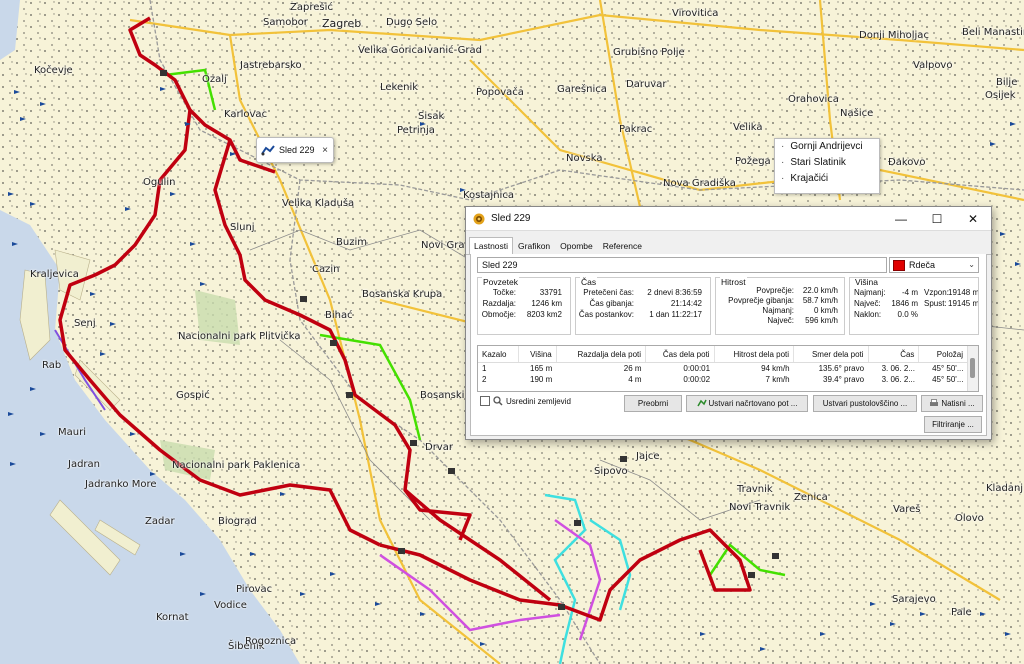  Describe the element at coordinates (943, 354) in the screenshot. I see `column-header: Položaj` at that location.